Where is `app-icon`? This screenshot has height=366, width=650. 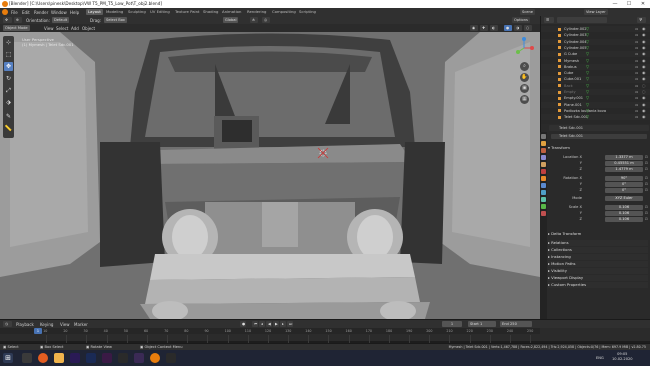
app-icon is located at coordinates (123, 358).